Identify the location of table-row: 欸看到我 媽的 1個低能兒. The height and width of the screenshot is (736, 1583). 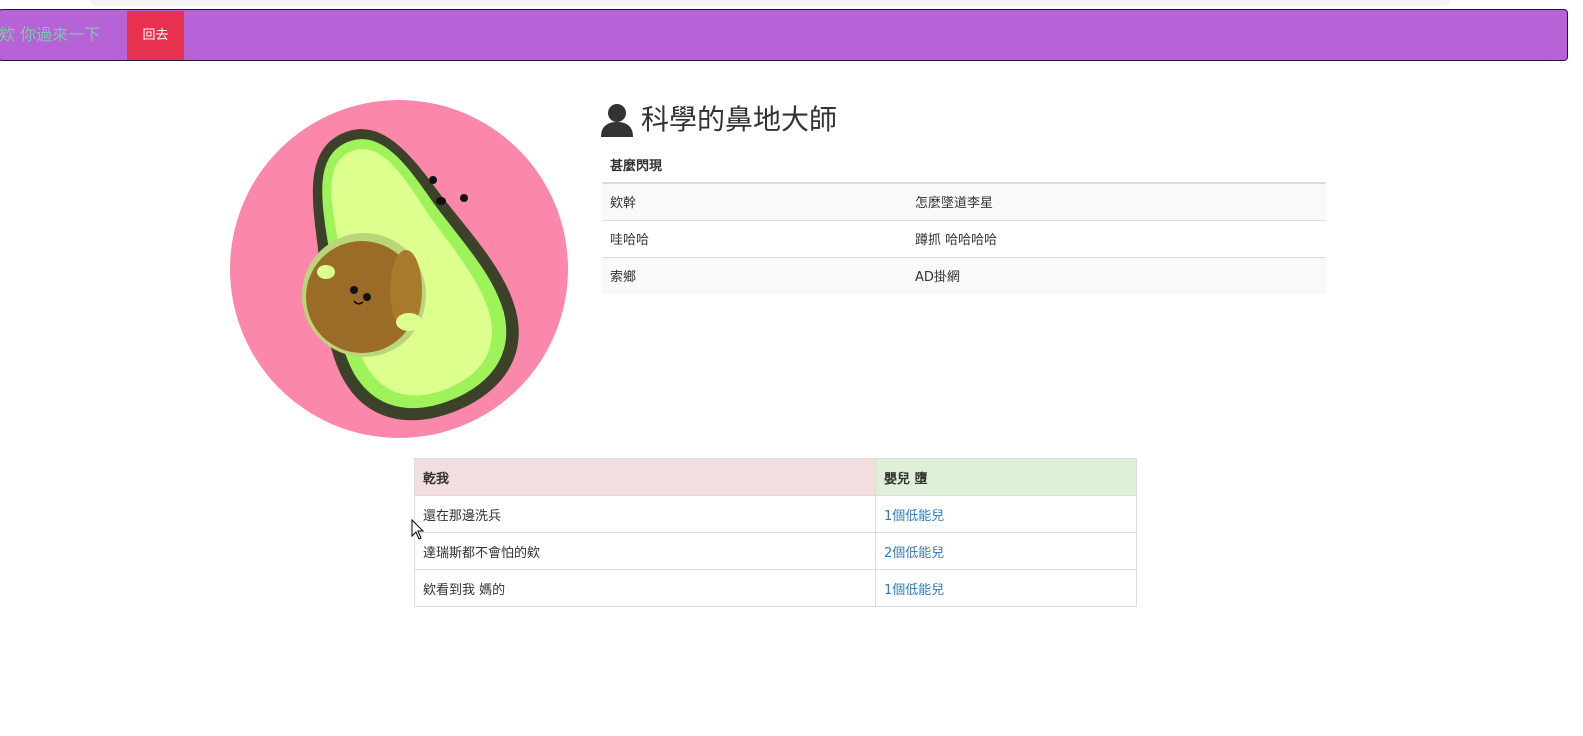
(775, 588).